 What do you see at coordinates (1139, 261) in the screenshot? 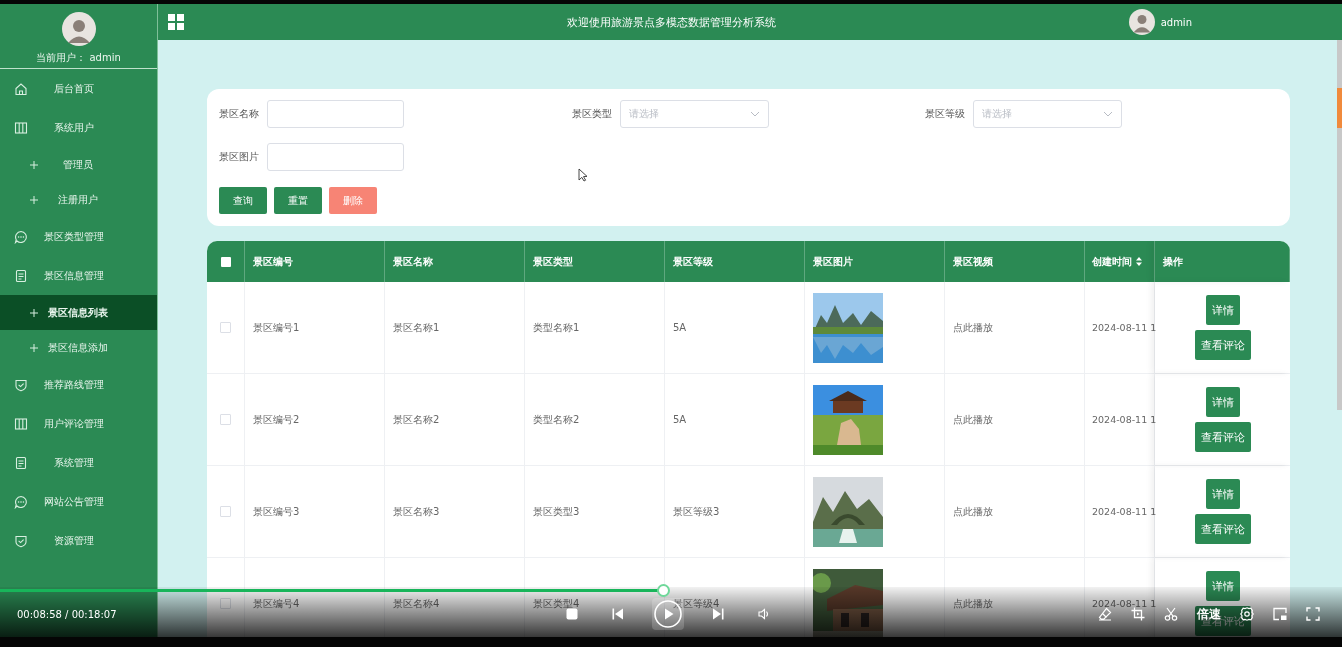
I see `sort-icon` at bounding box center [1139, 261].